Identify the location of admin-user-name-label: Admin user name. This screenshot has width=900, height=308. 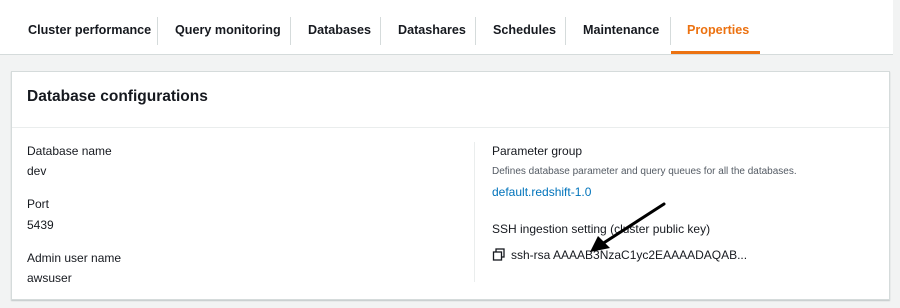
(74, 258).